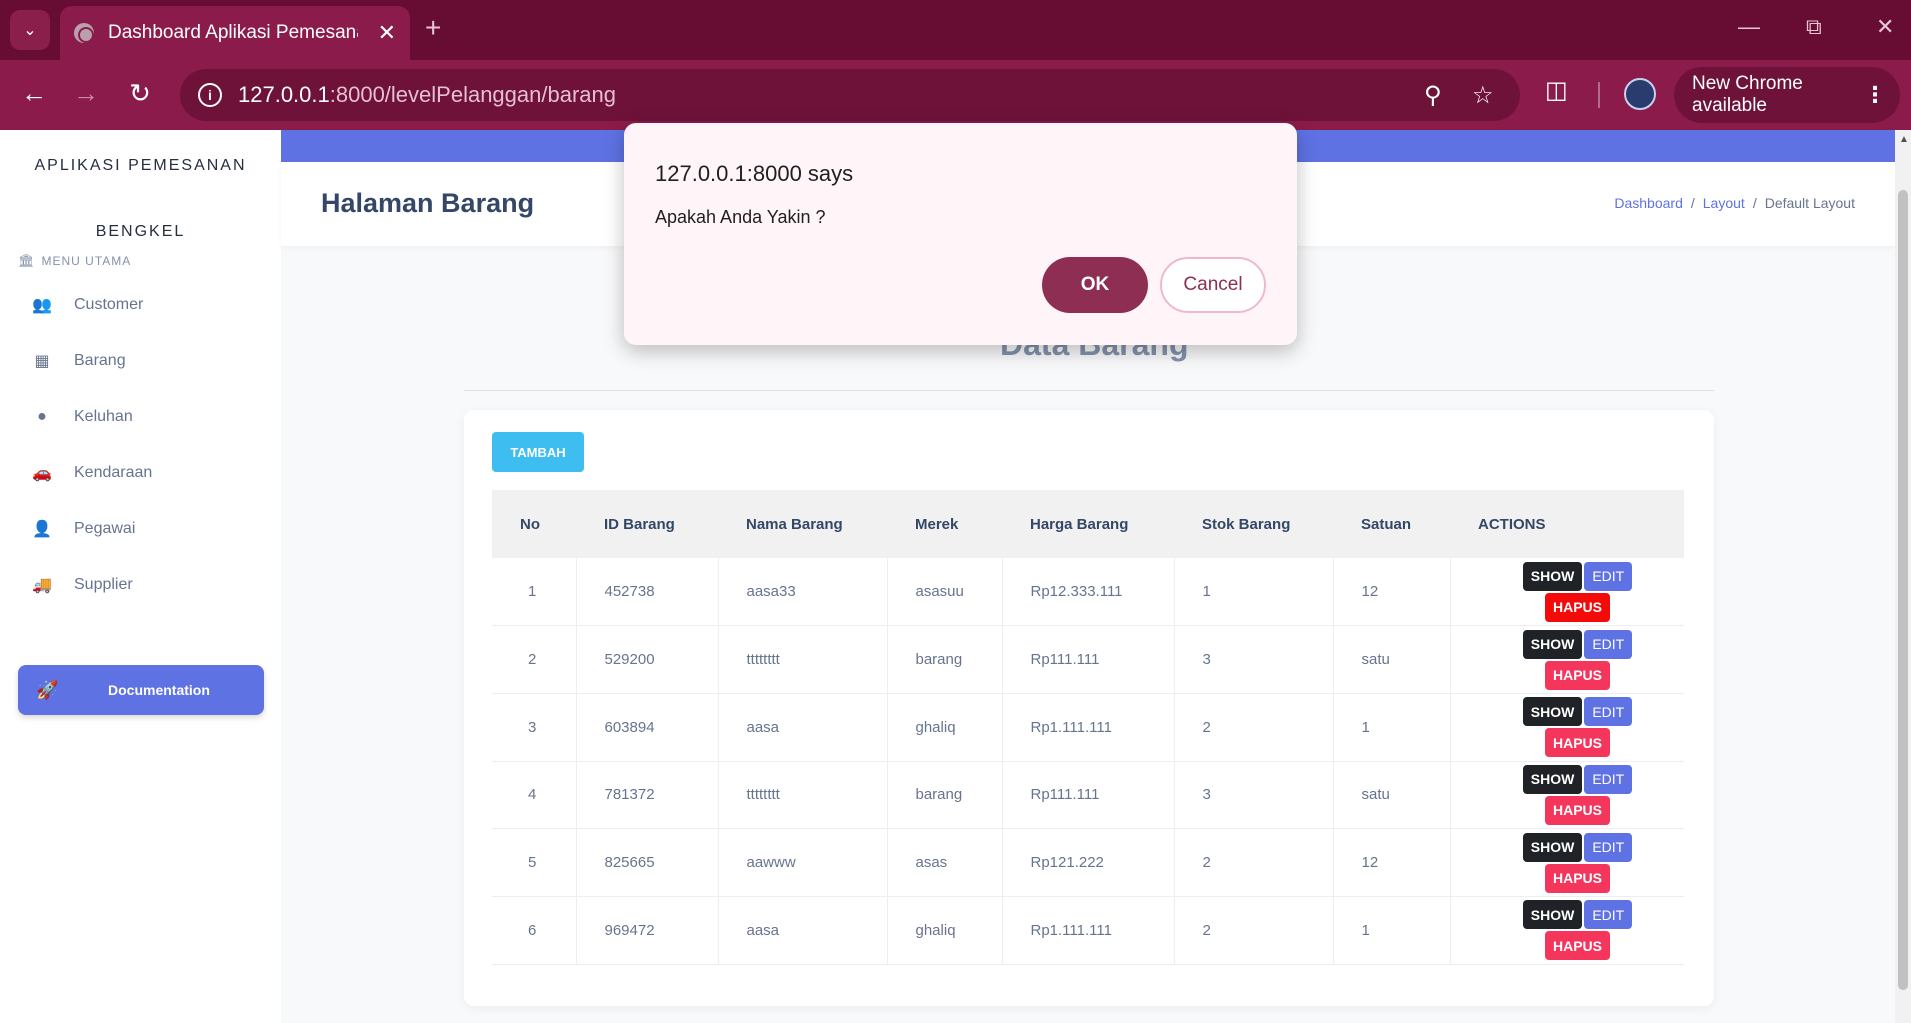  Describe the element at coordinates (1814, 27) in the screenshot. I see `restore-icon: ⧉` at that location.